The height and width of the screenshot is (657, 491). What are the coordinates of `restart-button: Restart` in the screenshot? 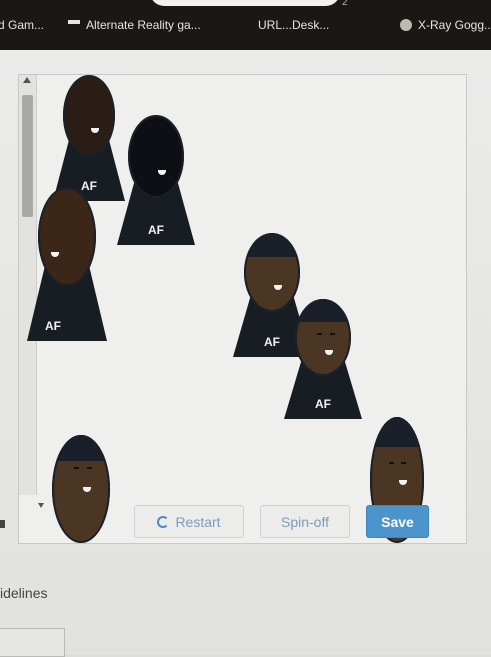 It's located at (189, 521).